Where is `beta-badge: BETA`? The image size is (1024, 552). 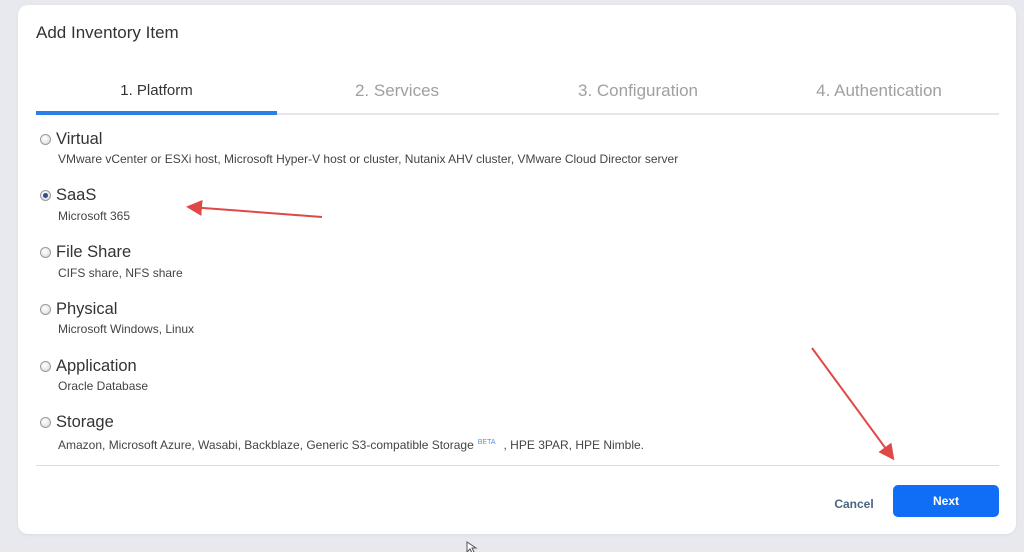
beta-badge: BETA is located at coordinates (486, 442).